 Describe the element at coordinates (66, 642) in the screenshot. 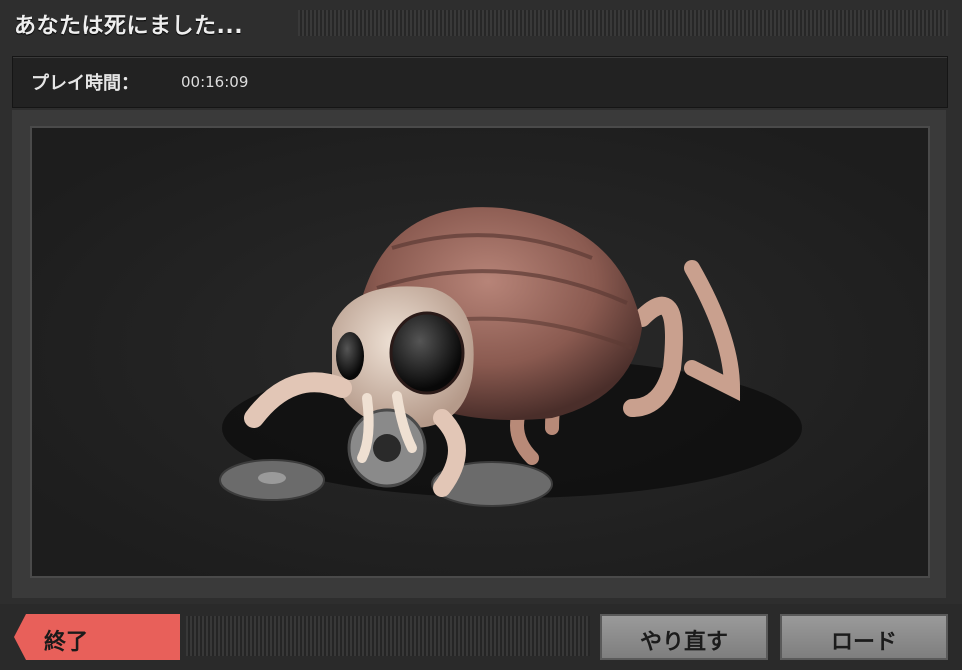

I see `quit-button-label: 終了` at that location.